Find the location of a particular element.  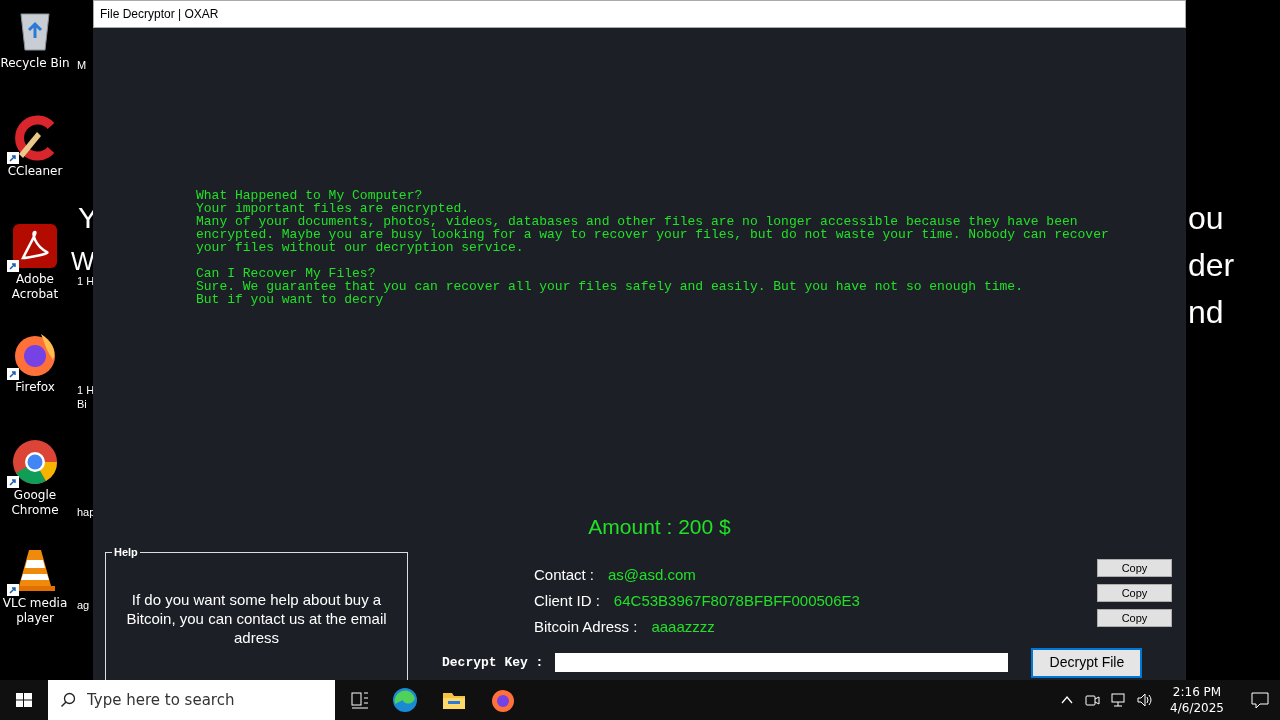

icon-label: Recycle Bin is located at coordinates (35, 63).